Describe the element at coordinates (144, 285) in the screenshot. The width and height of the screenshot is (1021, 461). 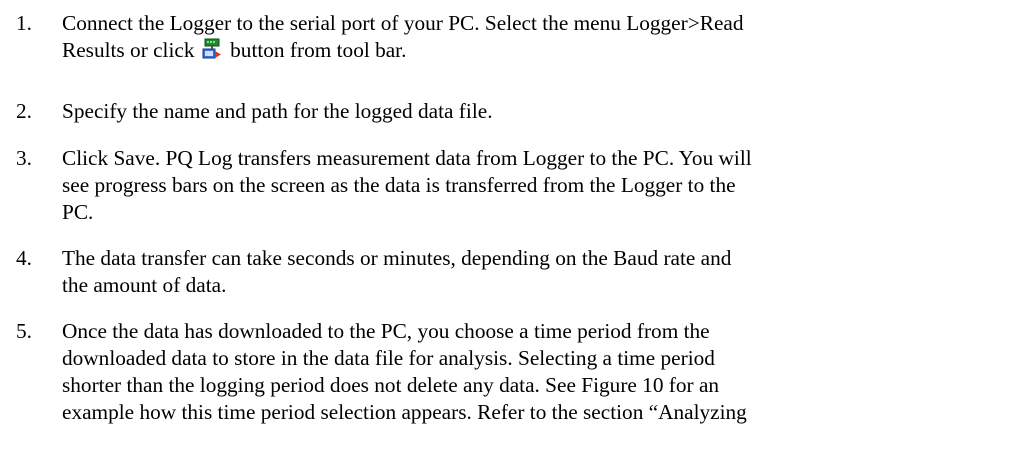
I see `step-line: the amount of data.` at that location.